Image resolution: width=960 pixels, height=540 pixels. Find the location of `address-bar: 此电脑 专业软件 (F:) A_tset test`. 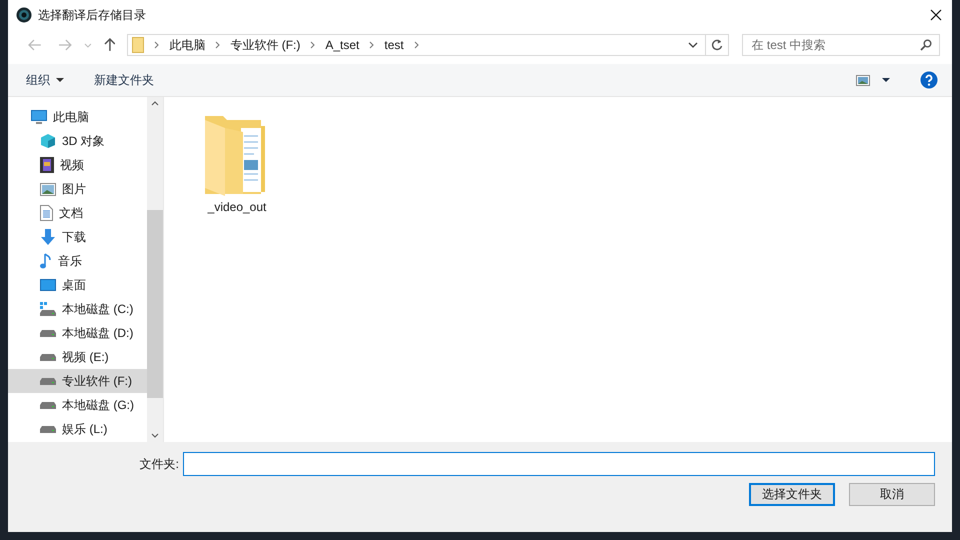

address-bar: 此电脑 专业软件 (F:) A_tset test is located at coordinates (428, 45).